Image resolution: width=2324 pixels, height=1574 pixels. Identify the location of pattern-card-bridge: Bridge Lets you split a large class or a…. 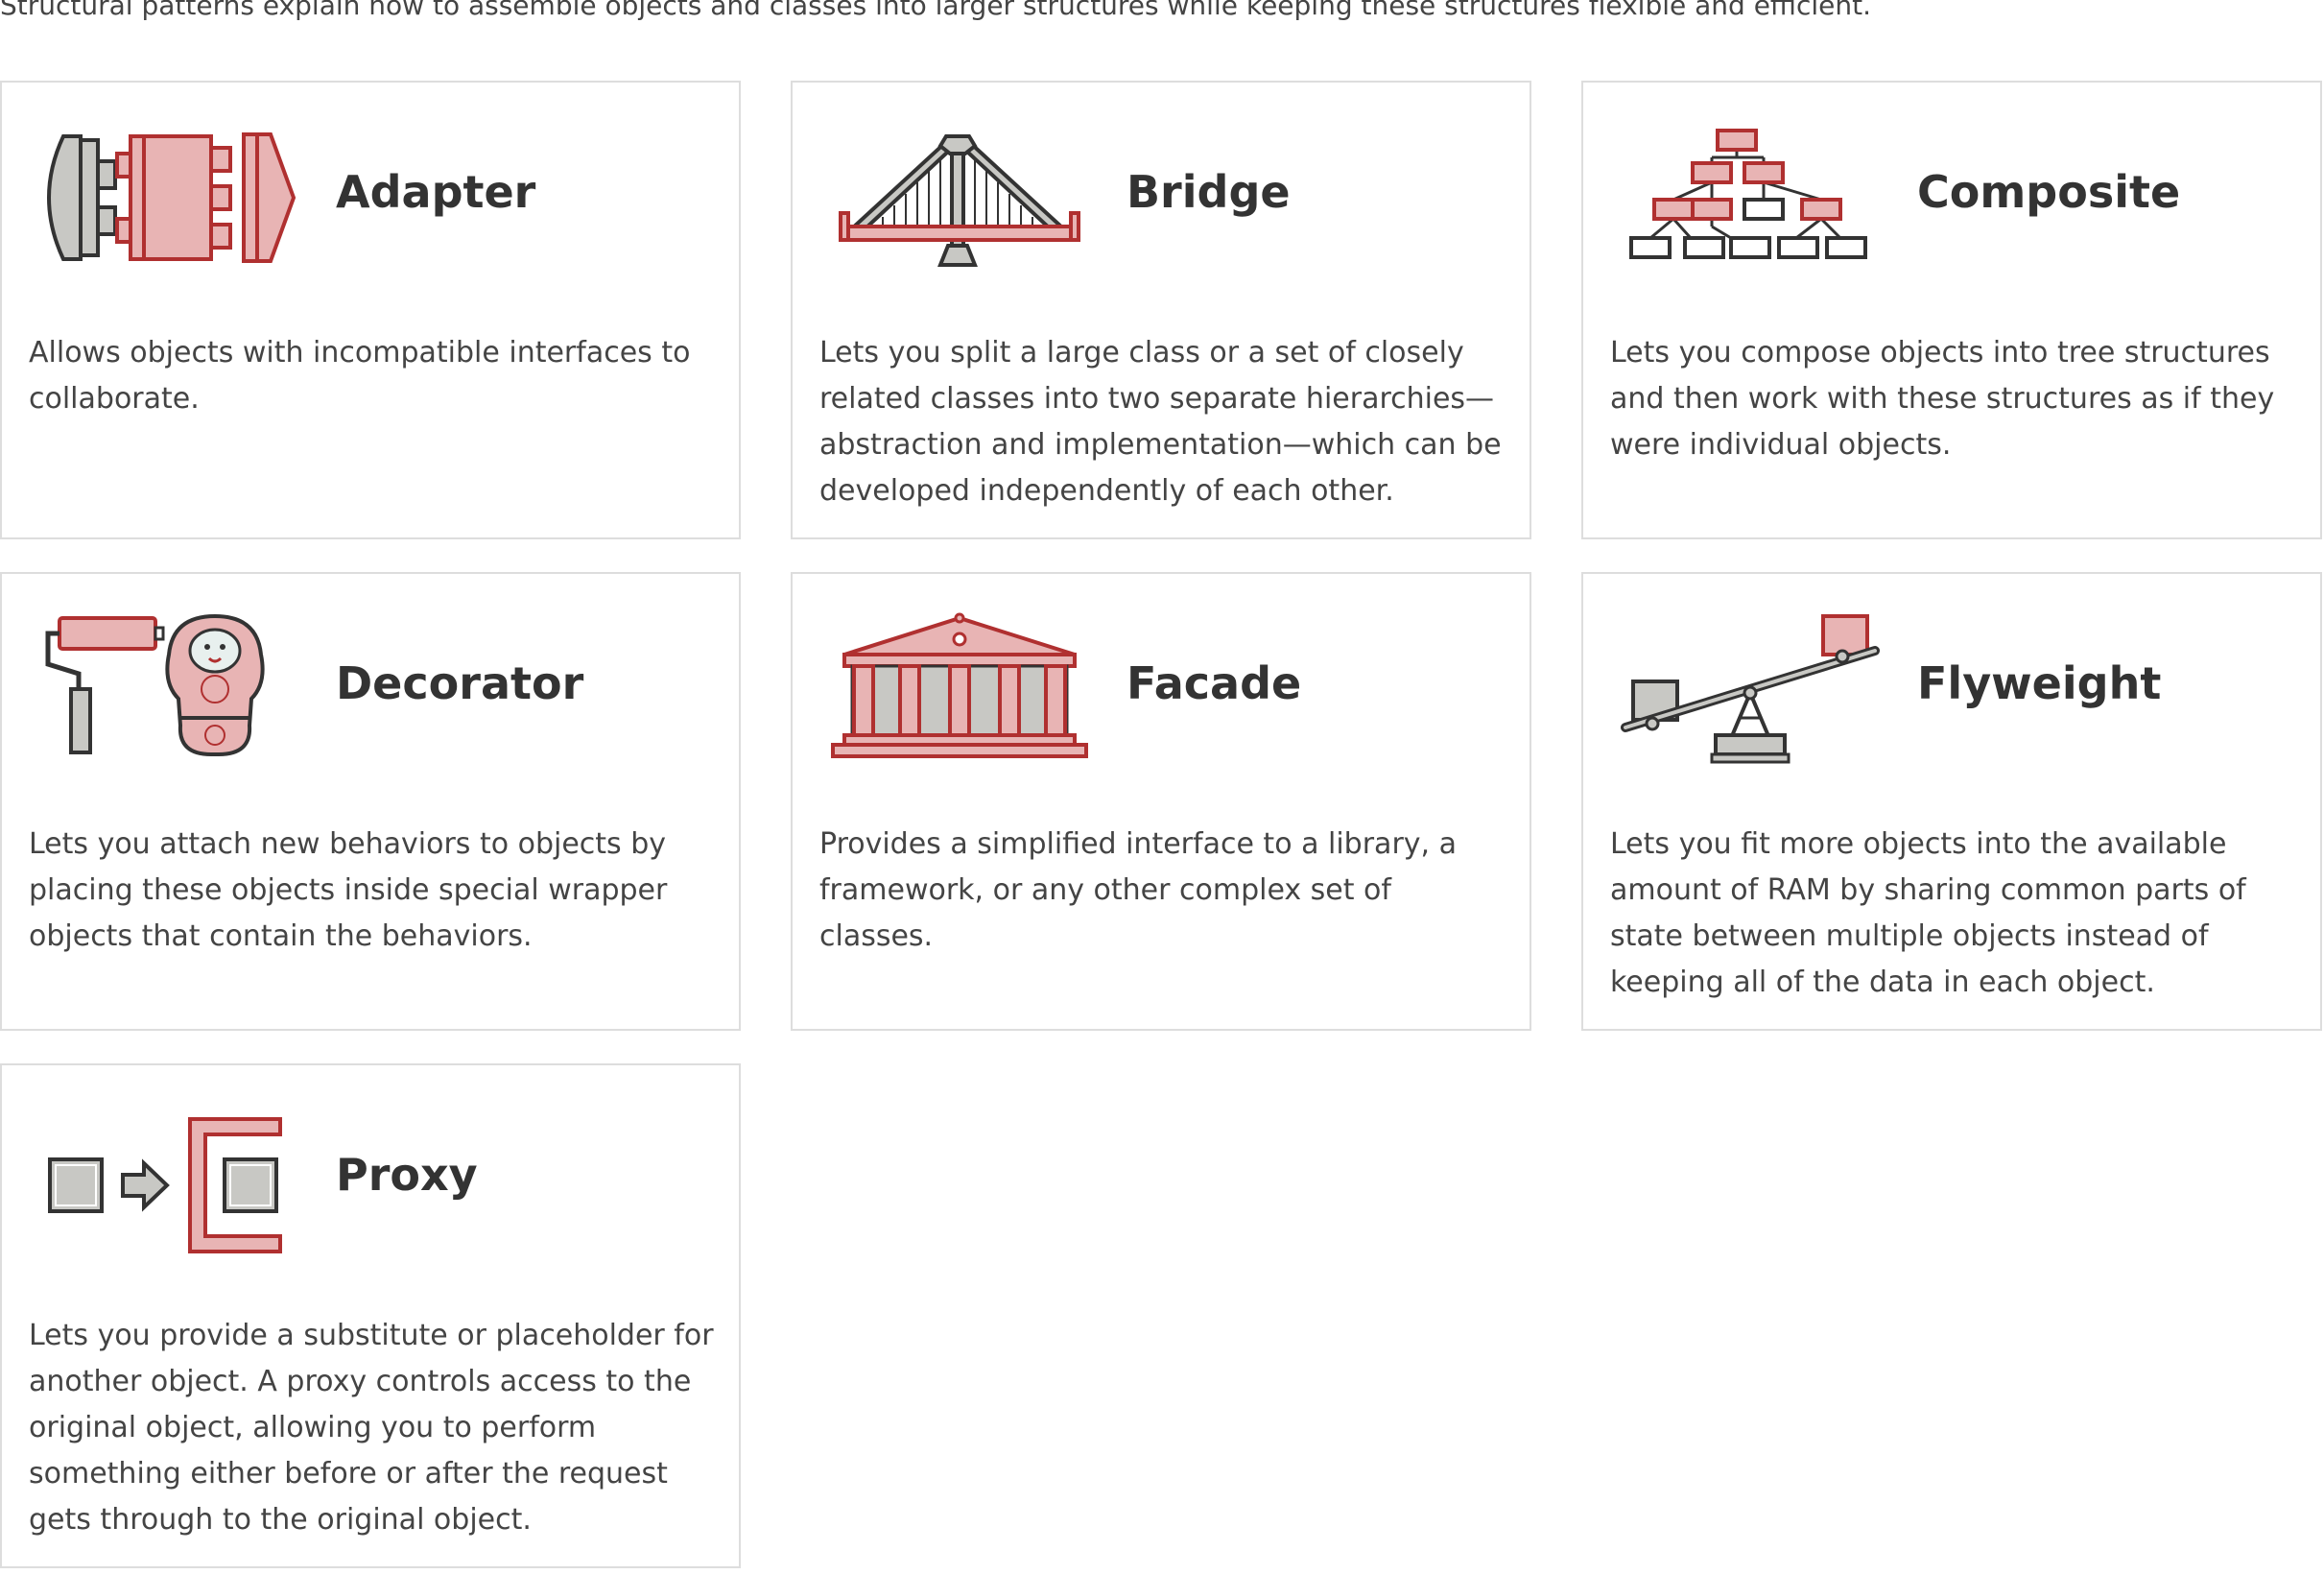
(1161, 310).